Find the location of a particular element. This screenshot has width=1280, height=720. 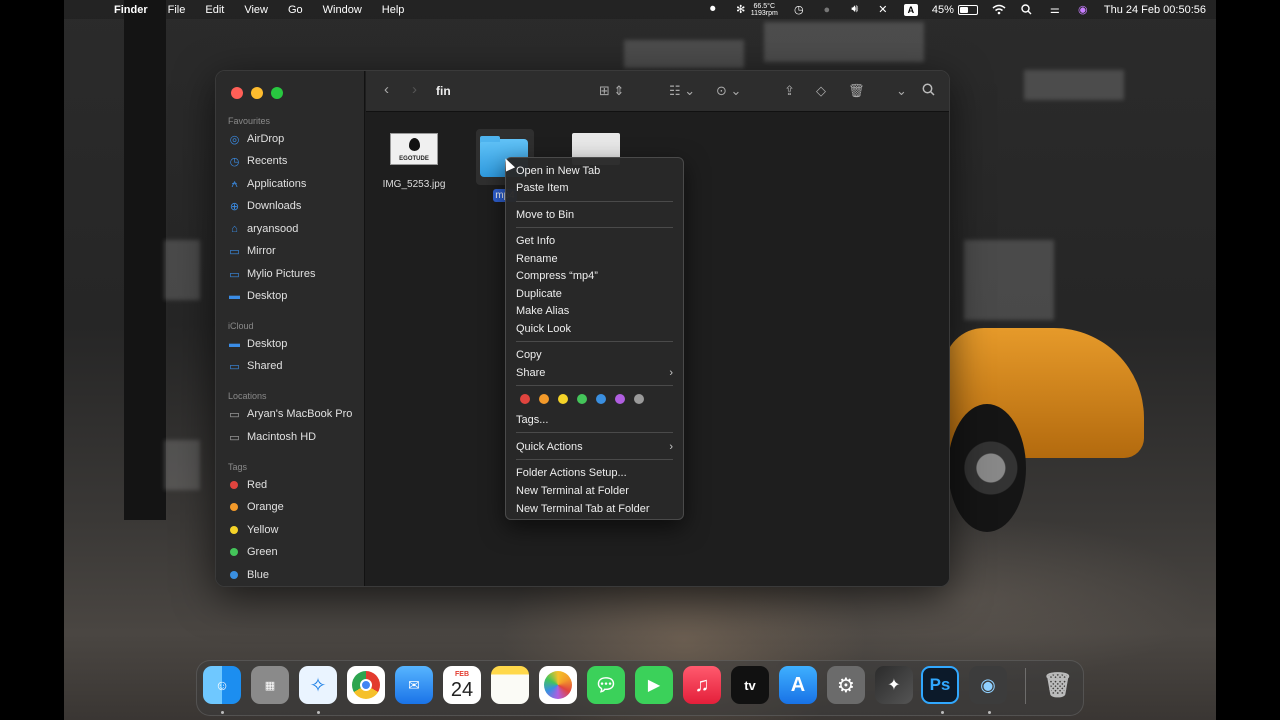

menu-label: Share is located at coordinates (531, 372).